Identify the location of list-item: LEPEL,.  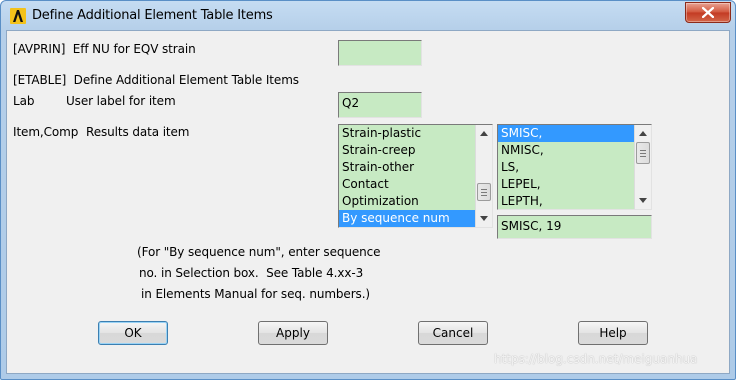
(566, 184).